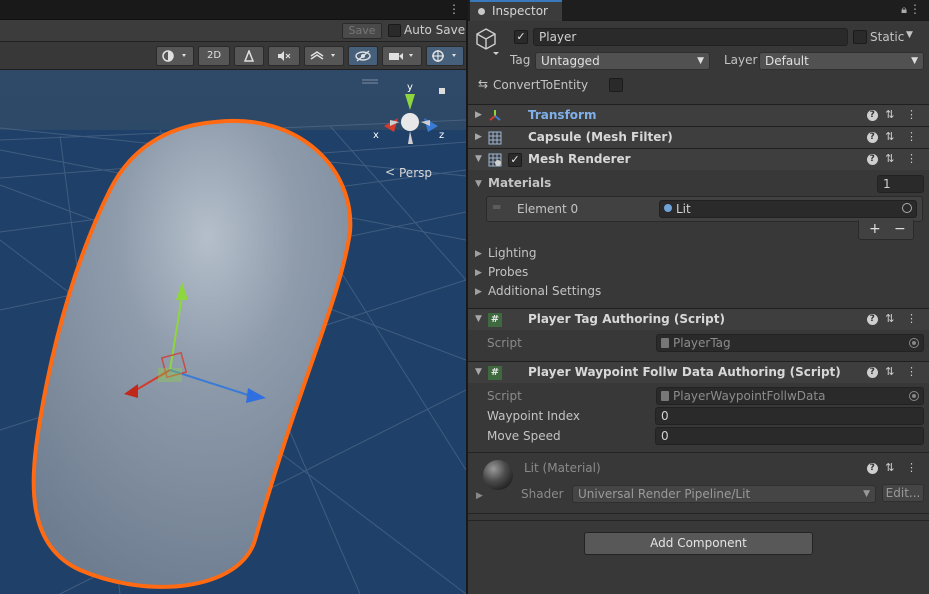 Image resolution: width=929 pixels, height=594 pixels. I want to click on player-tag-script-value: PlayerTag, so click(702, 343).